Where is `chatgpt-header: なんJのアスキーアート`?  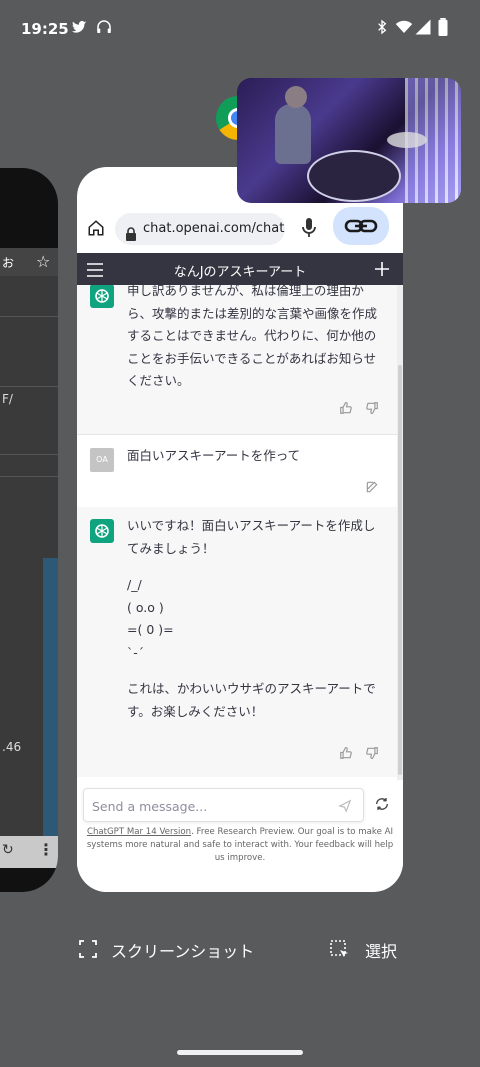
chatgpt-header: なんJのアスキーアート is located at coordinates (240, 269).